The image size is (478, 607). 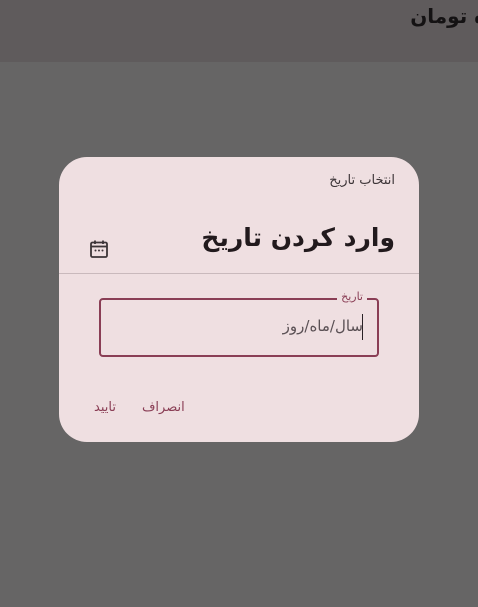 I want to click on cancel-button: انصراف, so click(x=163, y=407).